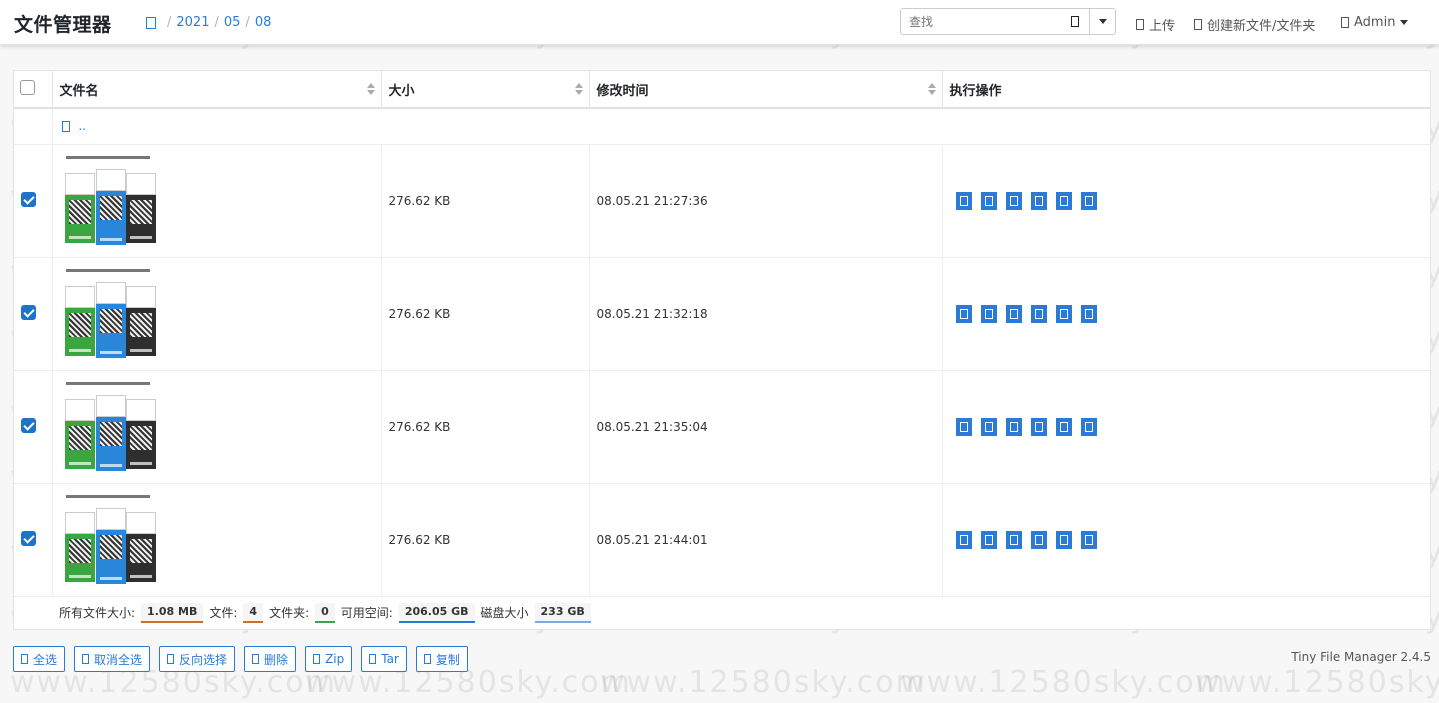 Image resolution: width=1439 pixels, height=703 pixels. Describe the element at coordinates (276, 659) in the screenshot. I see `button-label: 删除` at that location.